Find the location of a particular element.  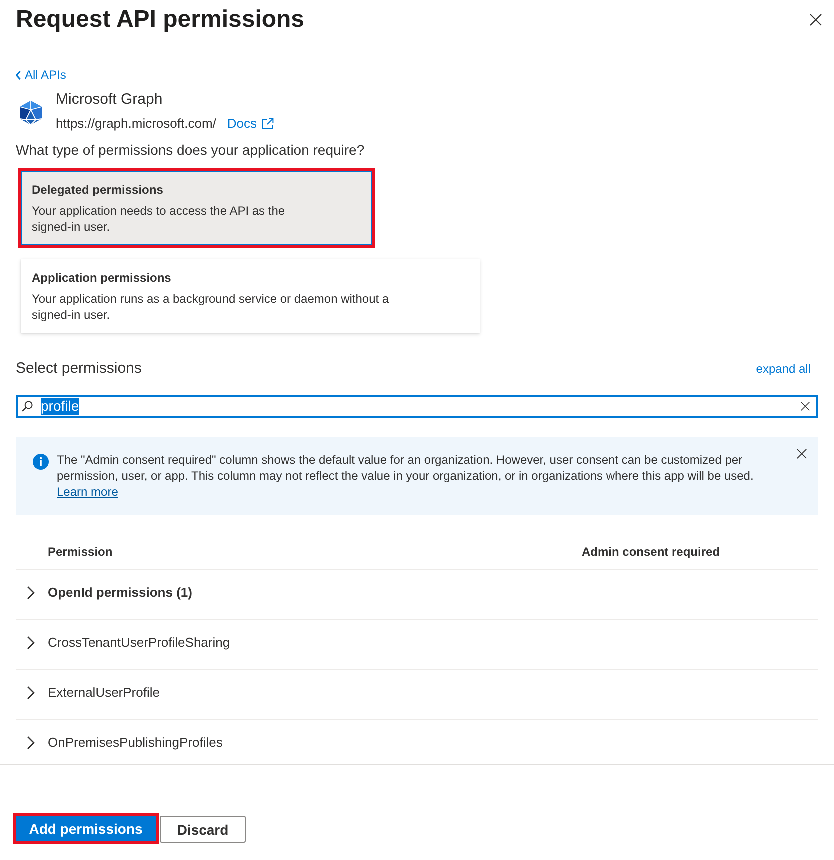

permission-type-card: Delegated permissions Your application needs to access the API as the signed-in user. is located at coordinates (196, 208).